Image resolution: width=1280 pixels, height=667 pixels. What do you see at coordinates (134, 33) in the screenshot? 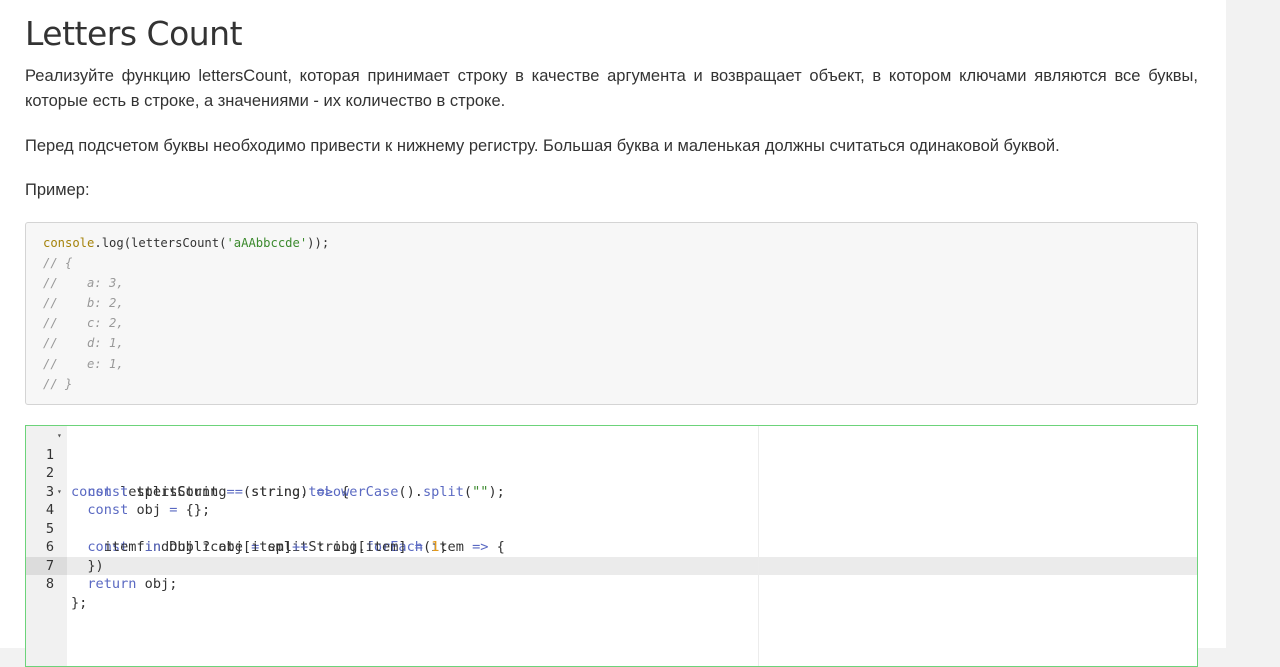
I see `page-title: Letters Count` at bounding box center [134, 33].